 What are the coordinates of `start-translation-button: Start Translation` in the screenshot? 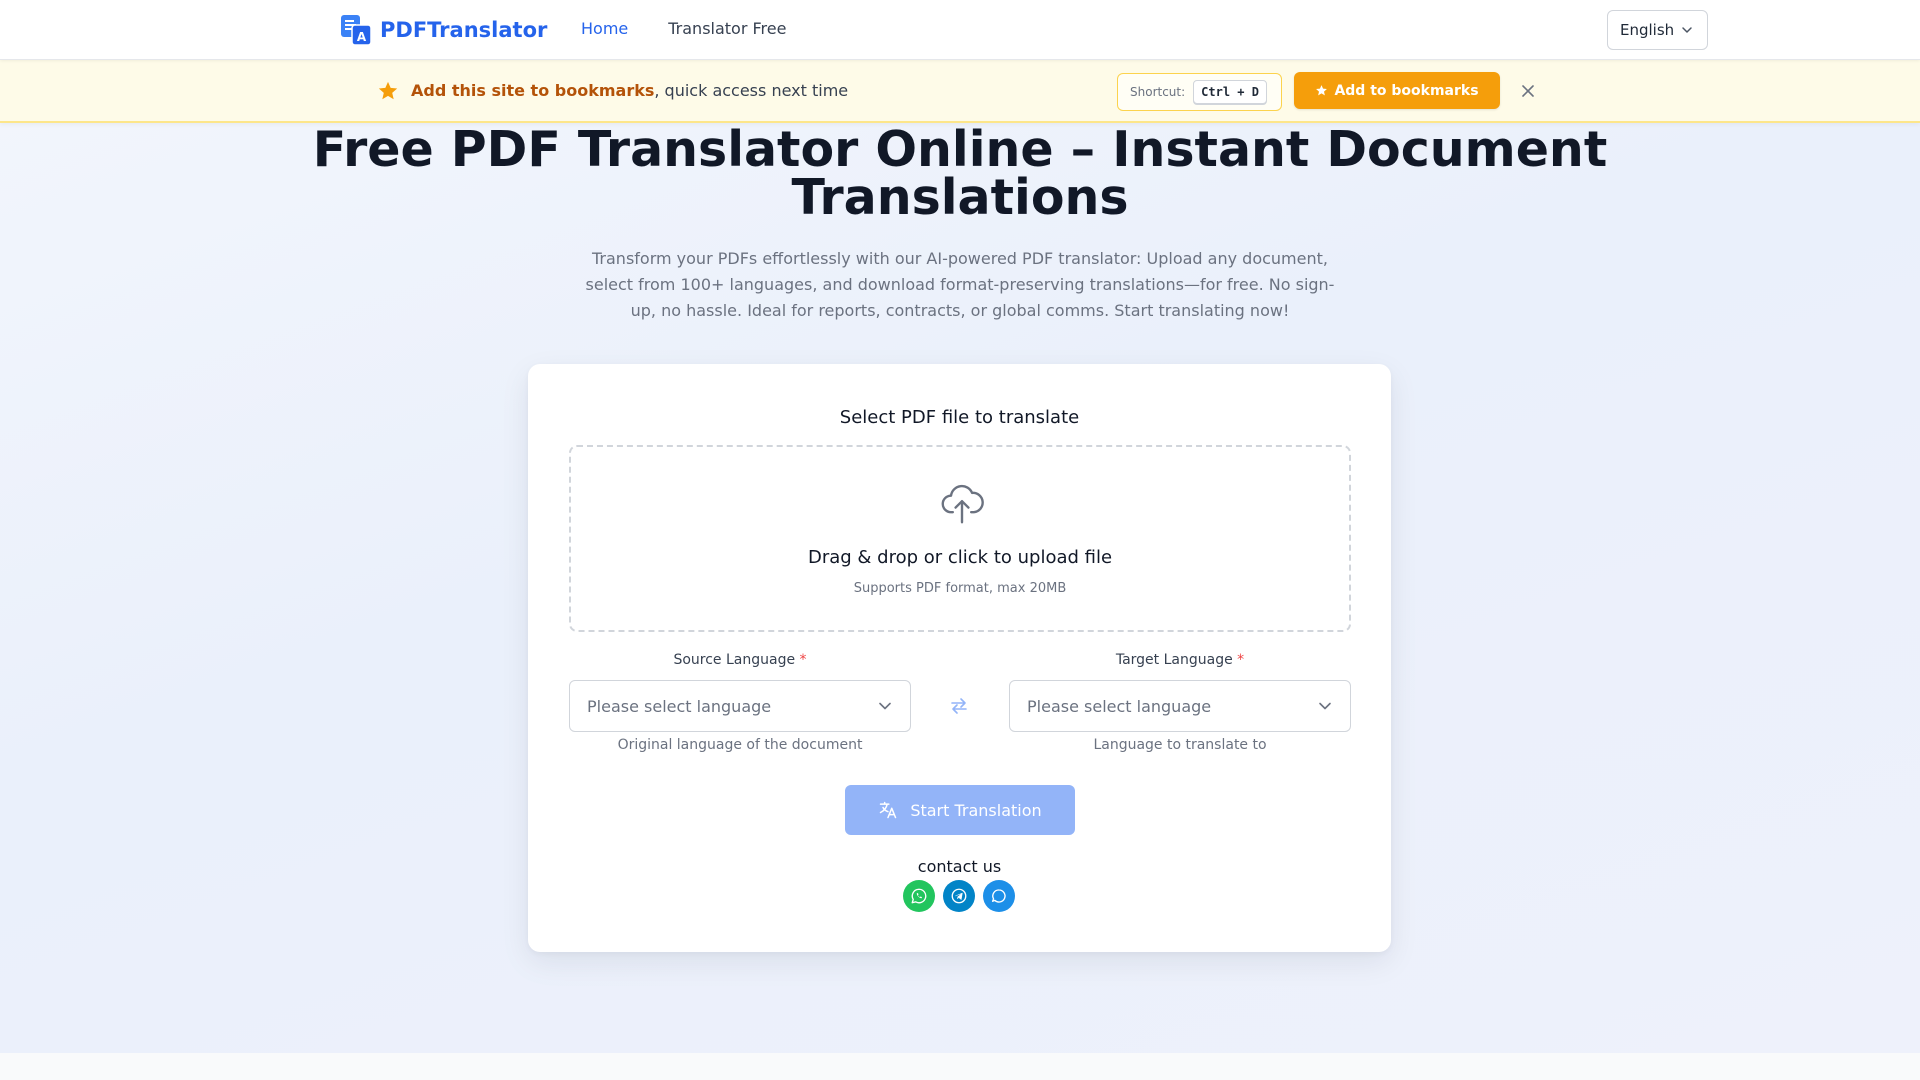 It's located at (960, 810).